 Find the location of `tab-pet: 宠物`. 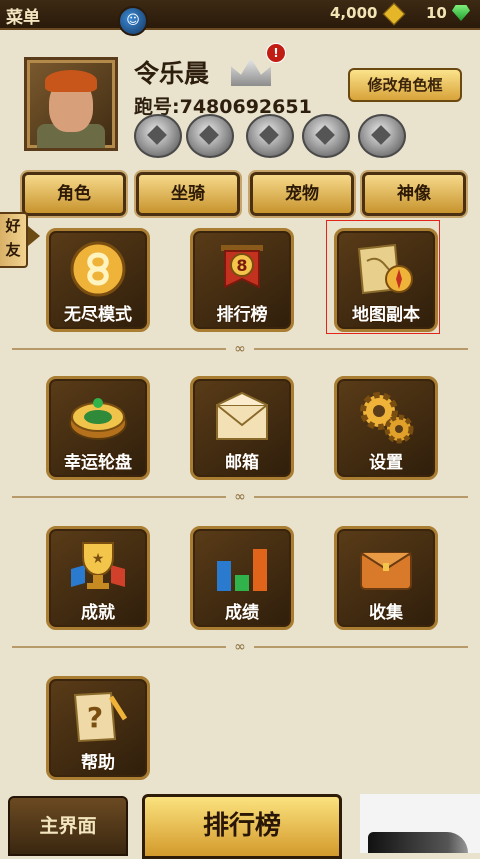

tab-pet: 宠物 is located at coordinates (302, 194).